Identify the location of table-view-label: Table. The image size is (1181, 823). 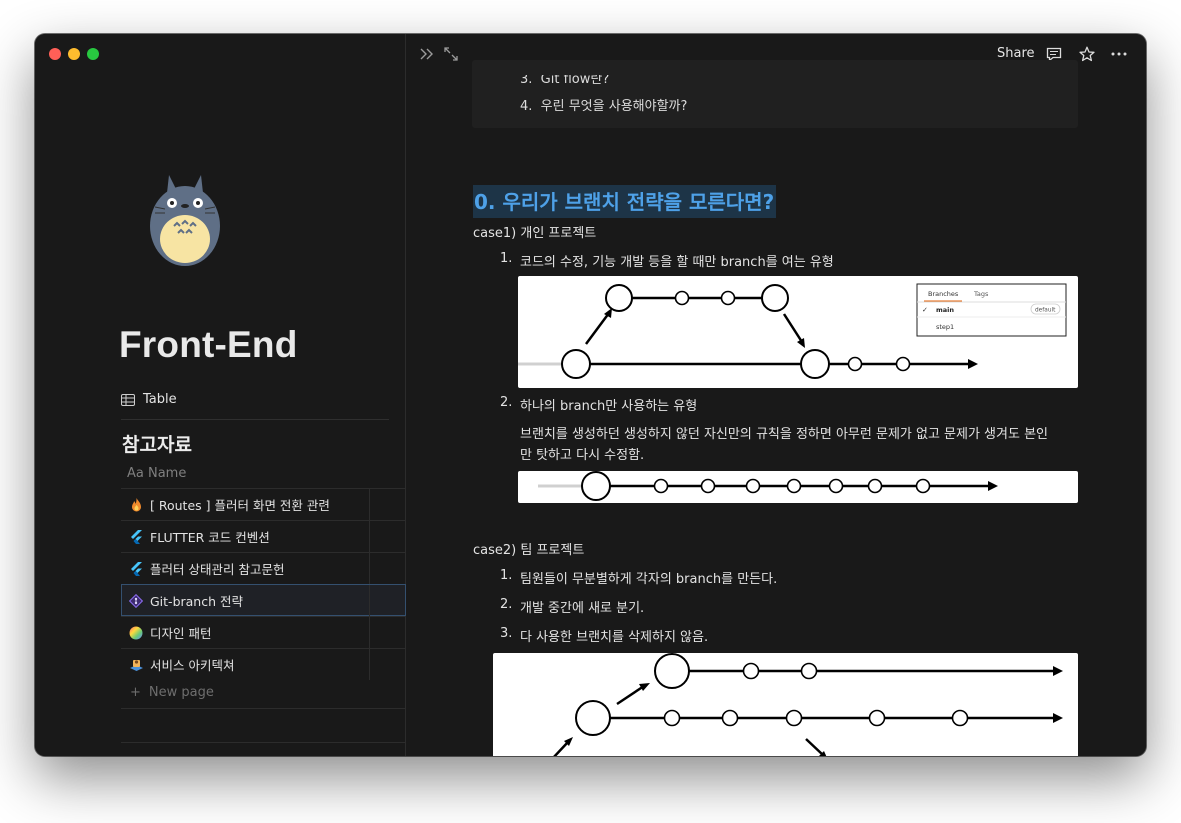
(160, 399).